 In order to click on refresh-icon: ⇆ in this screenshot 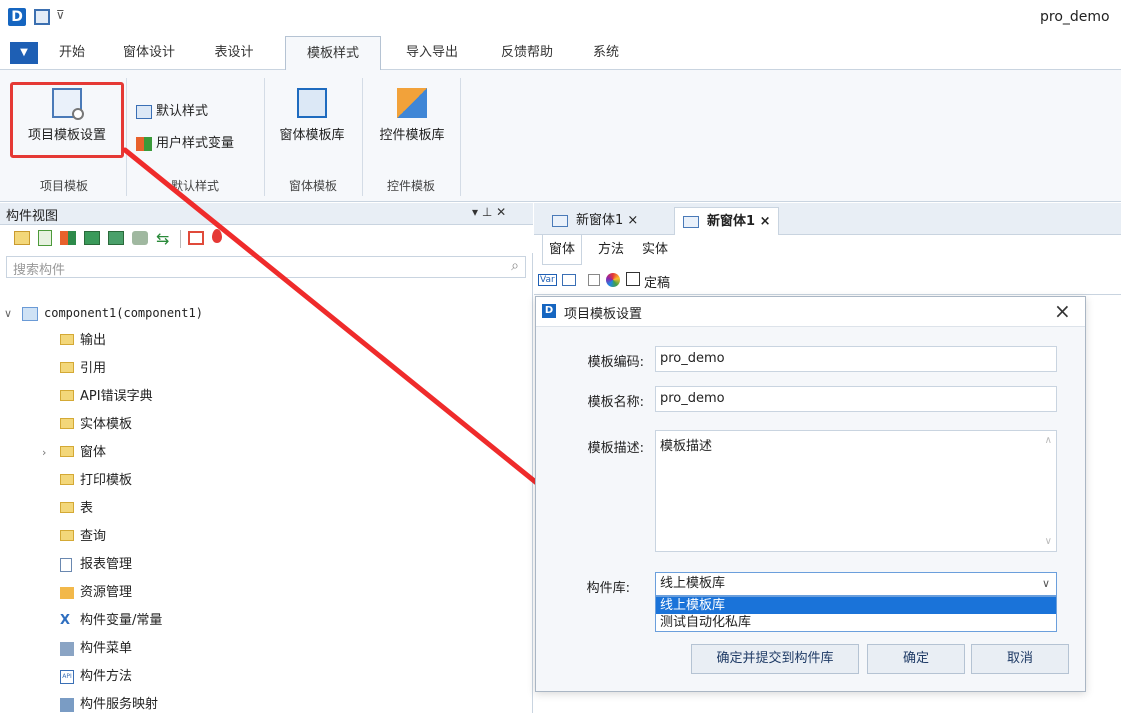, I will do `click(162, 238)`.